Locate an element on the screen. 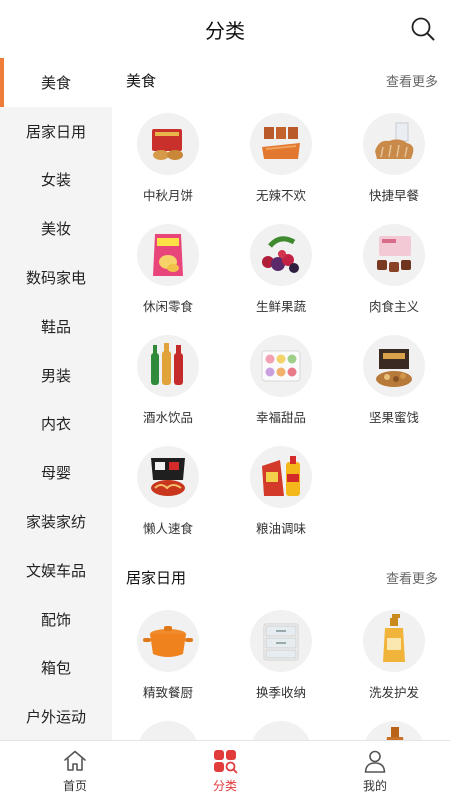  sidebar-item-label: 文娱车品 is located at coordinates (55, 570).